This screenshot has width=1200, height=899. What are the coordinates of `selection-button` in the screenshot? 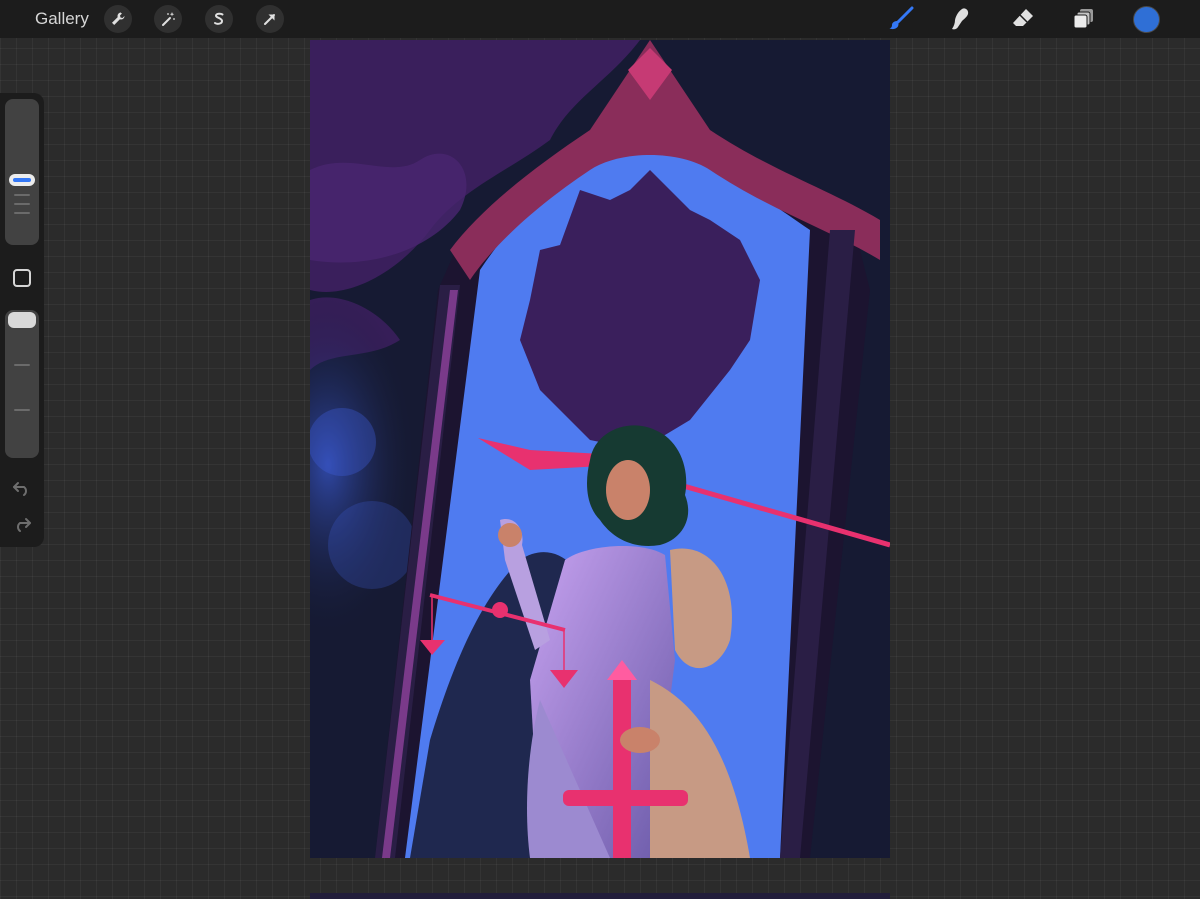 It's located at (219, 19).